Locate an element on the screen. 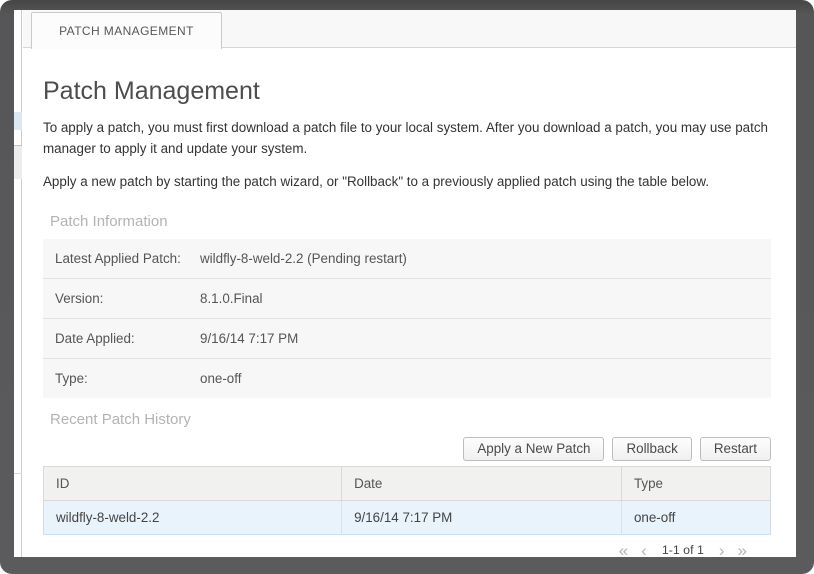 Image resolution: width=814 pixels, height=574 pixels. info-value: one-off is located at coordinates (221, 378).